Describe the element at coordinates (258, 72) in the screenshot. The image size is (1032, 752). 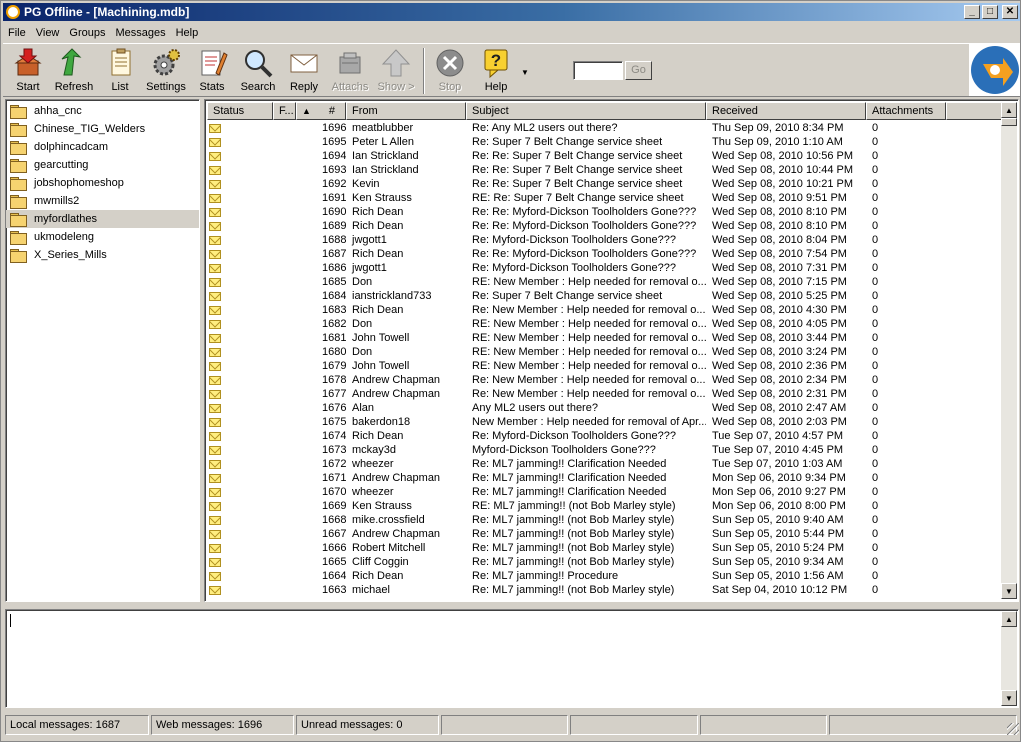
I see `search-button: Search` at that location.